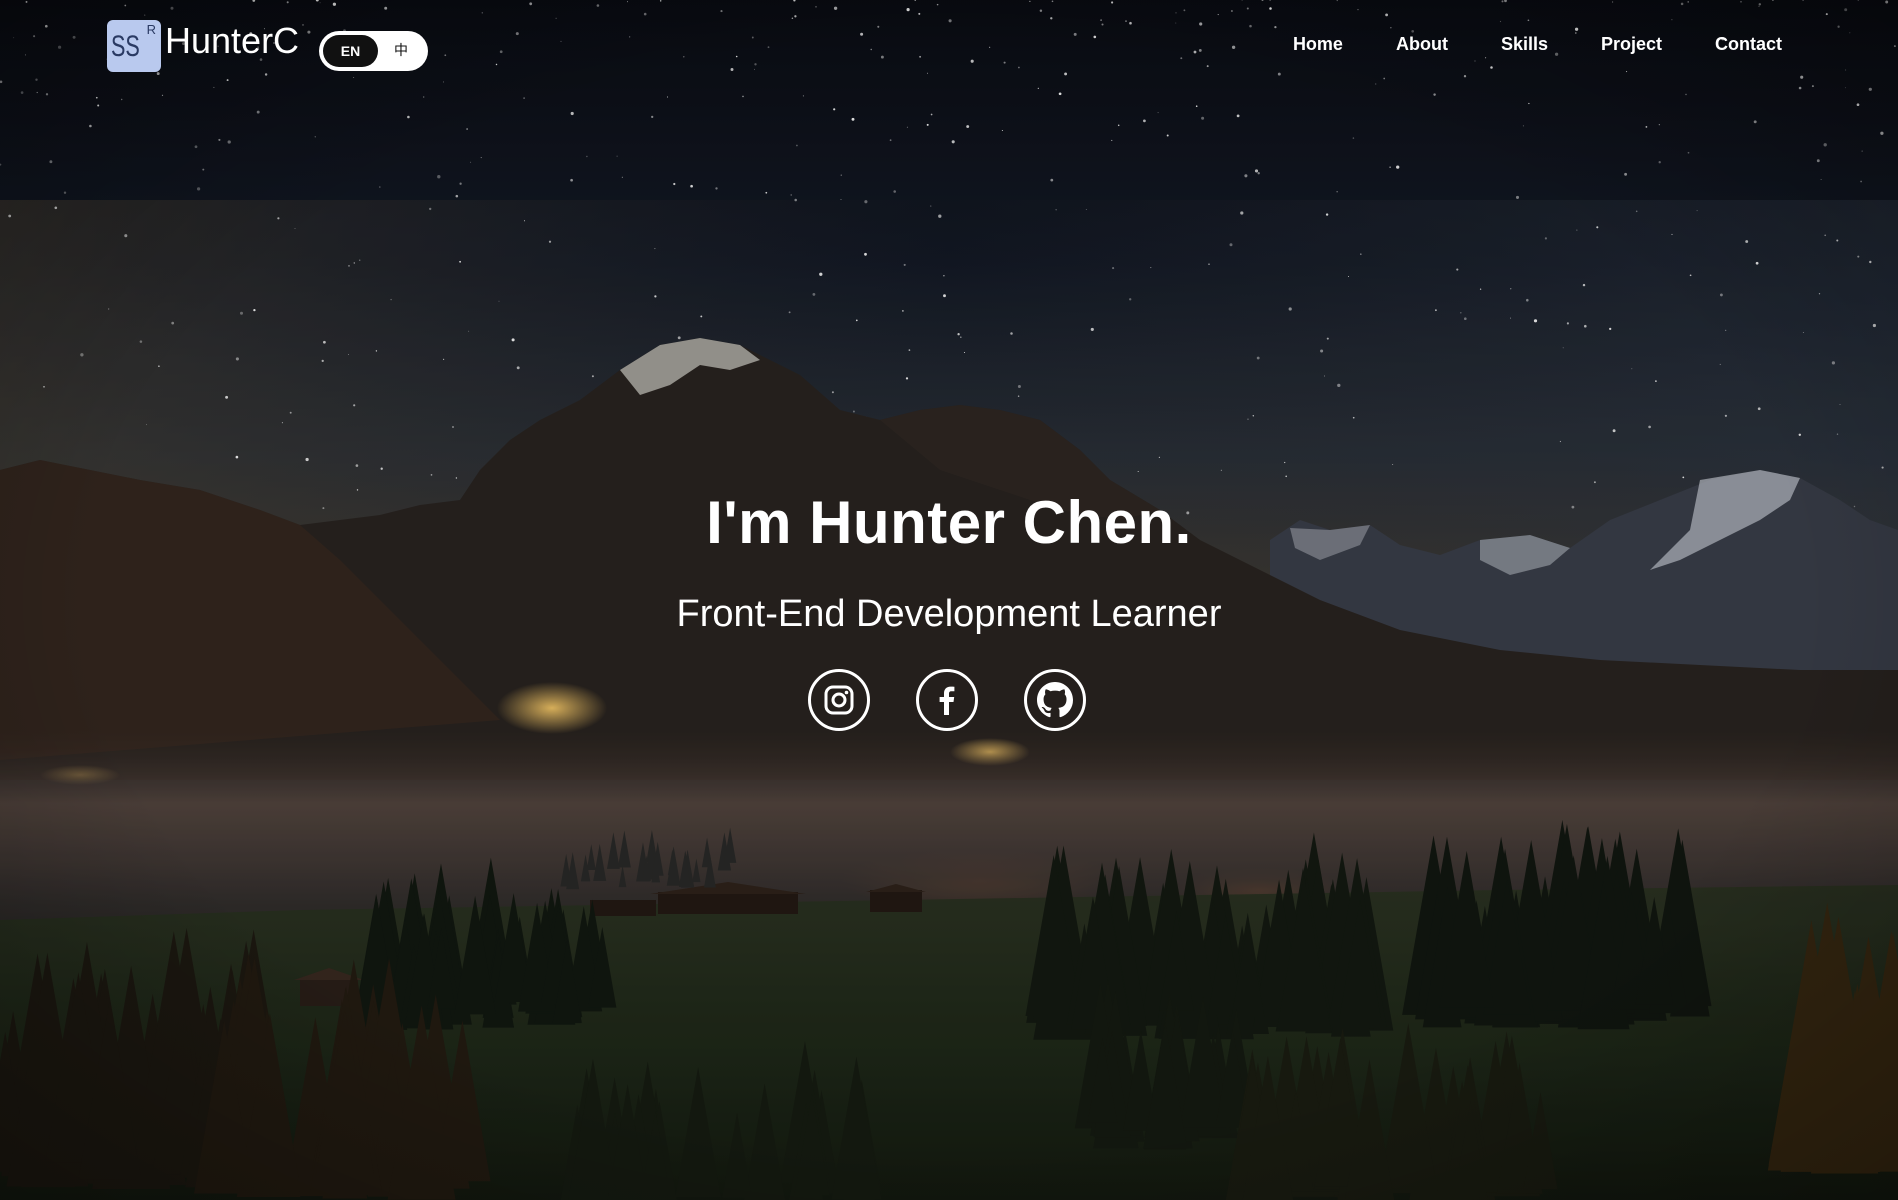  I want to click on hero-subtitle: Front-End Development Learner, so click(949, 614).